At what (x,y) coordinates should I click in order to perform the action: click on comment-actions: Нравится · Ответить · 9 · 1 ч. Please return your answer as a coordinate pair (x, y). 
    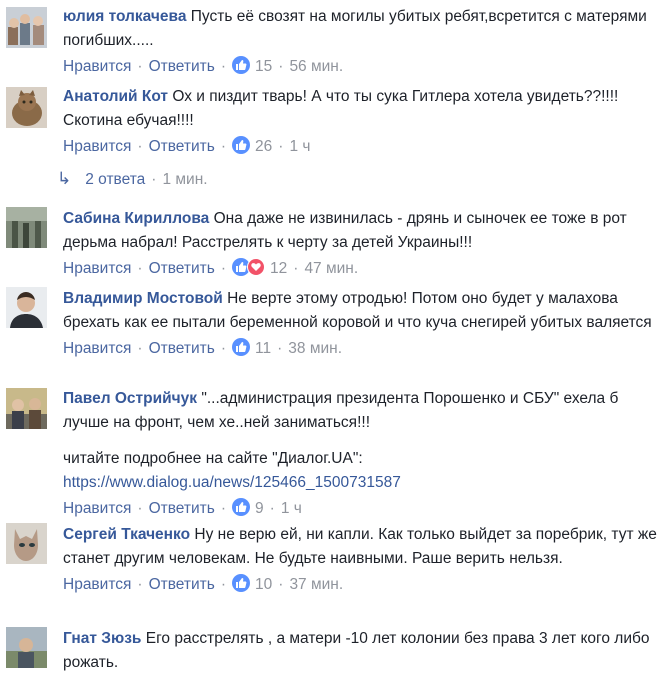
    Looking at the image, I should click on (182, 507).